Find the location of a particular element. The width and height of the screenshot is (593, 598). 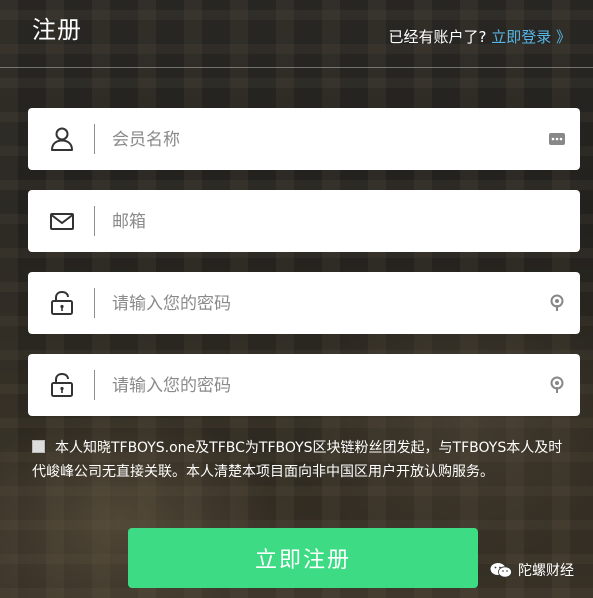

email-field is located at coordinates (304, 221).